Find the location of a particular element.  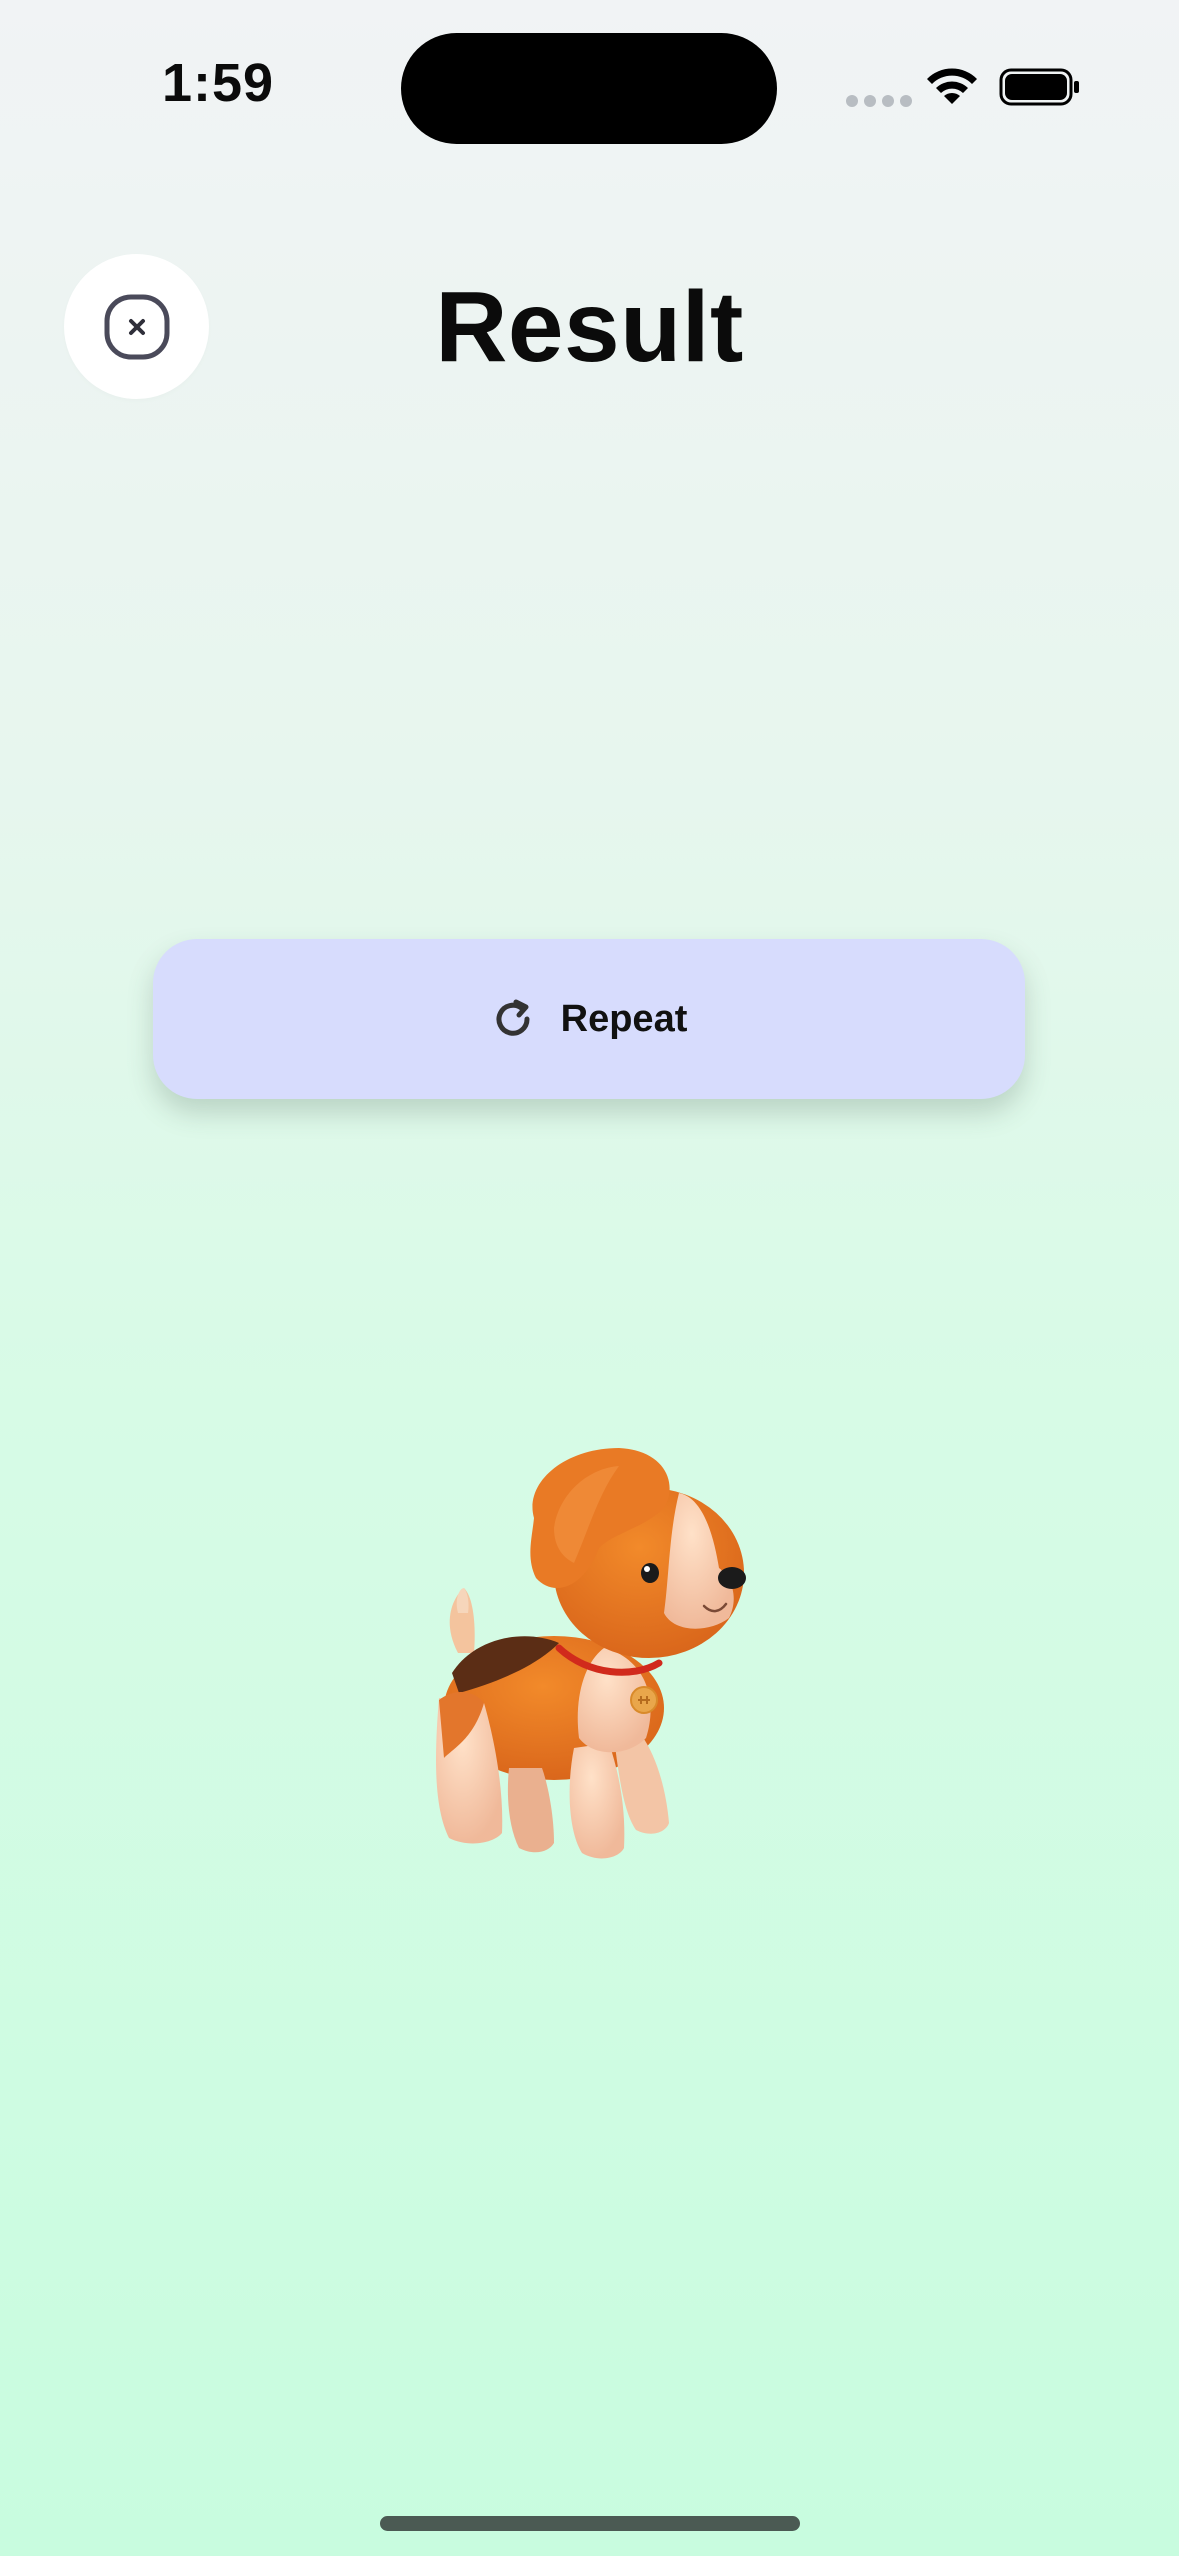

dynamic-island is located at coordinates (589, 88).